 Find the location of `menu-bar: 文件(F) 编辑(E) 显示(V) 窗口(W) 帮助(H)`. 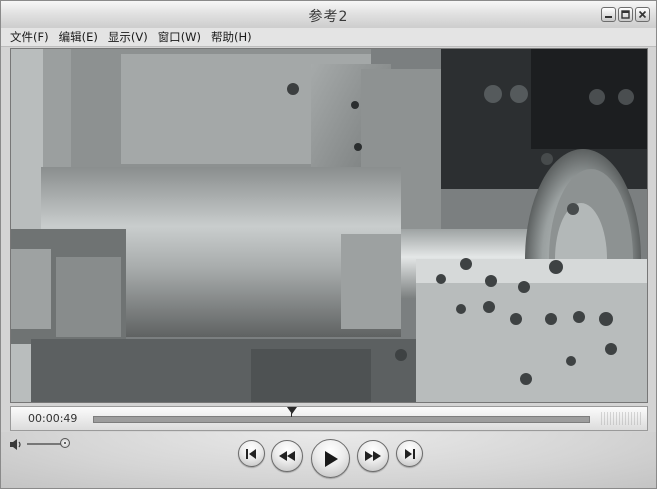

menu-bar: 文件(F) 编辑(E) 显示(V) 窗口(W) 帮助(H) is located at coordinates (328, 37).